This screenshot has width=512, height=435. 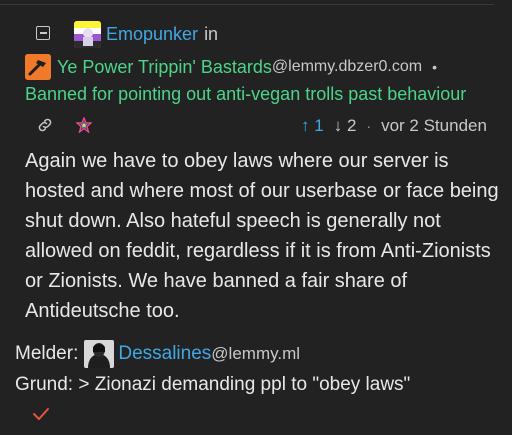 What do you see at coordinates (43, 33) in the screenshot?
I see `collapse-minus-icon` at bounding box center [43, 33].